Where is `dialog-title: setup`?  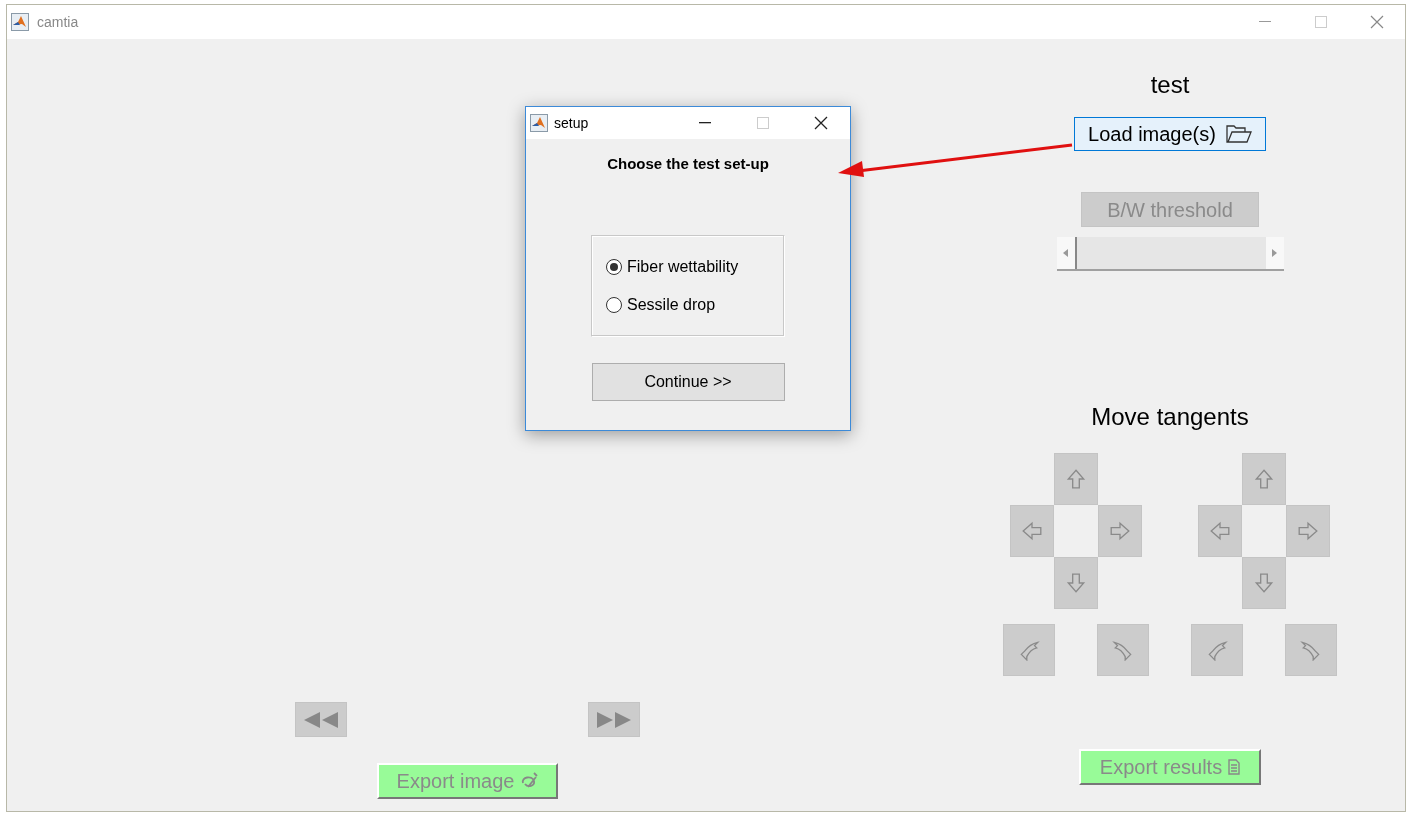
dialog-title: setup is located at coordinates (571, 123).